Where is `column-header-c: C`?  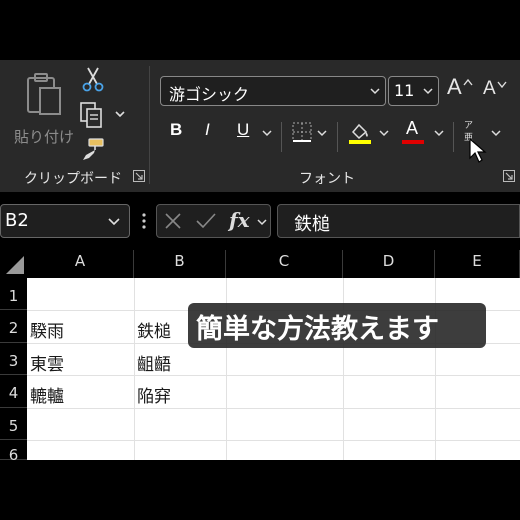
column-header-c: C is located at coordinates (284, 264).